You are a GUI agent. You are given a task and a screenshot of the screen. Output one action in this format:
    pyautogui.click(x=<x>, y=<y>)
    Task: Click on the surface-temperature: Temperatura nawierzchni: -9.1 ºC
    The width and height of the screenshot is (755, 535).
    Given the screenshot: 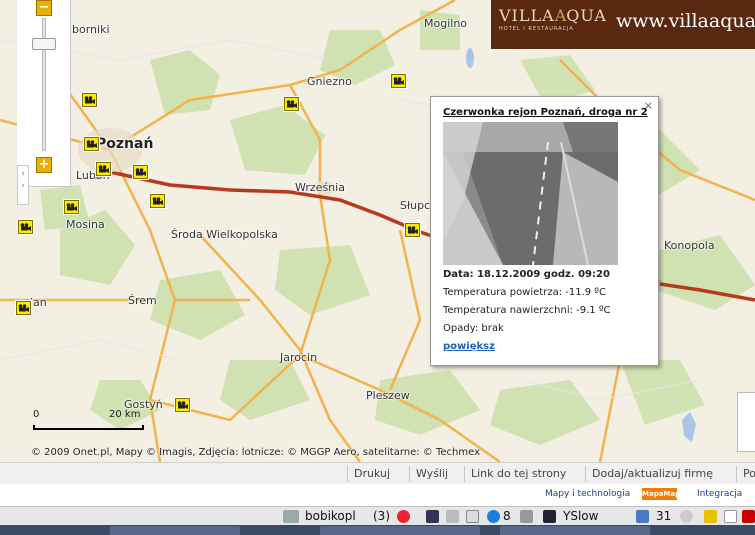 What is the action you would take?
    pyautogui.click(x=527, y=310)
    